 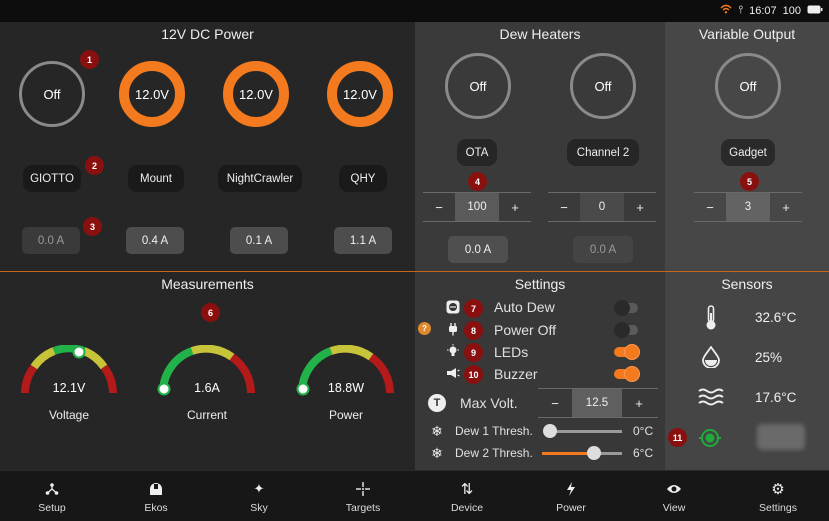 What do you see at coordinates (473, 308) in the screenshot?
I see `annotation-badge-7: 7` at bounding box center [473, 308].